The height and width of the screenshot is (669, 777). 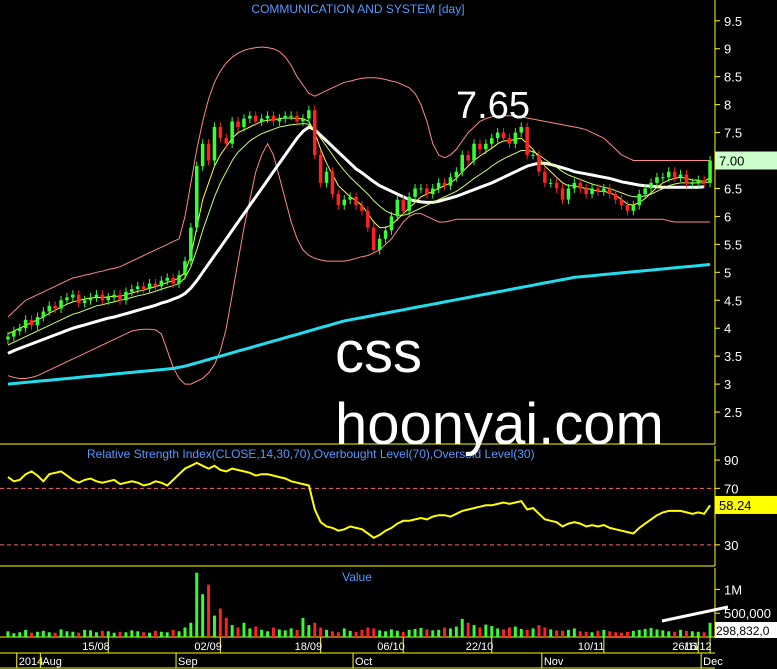 What do you see at coordinates (493, 106) in the screenshot?
I see `peak-annotation: 7.65` at bounding box center [493, 106].